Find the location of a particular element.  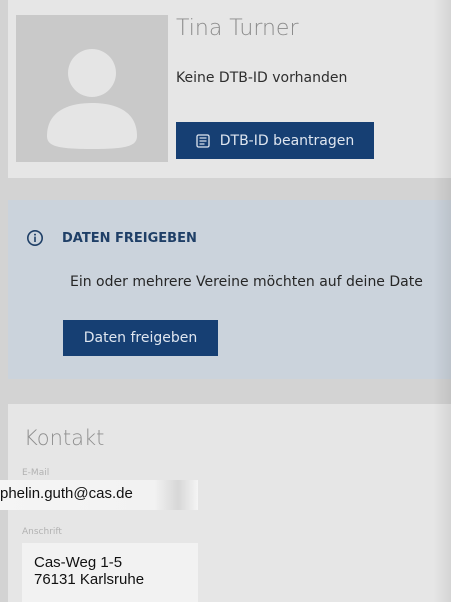

email-label: E-Mail is located at coordinates (36, 473).